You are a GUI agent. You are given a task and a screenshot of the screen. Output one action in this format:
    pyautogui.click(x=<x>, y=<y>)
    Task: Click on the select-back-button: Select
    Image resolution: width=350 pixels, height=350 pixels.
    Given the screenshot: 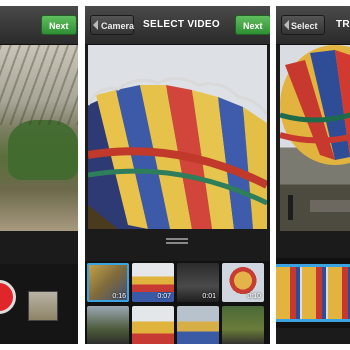 What is the action you would take?
    pyautogui.click(x=303, y=25)
    